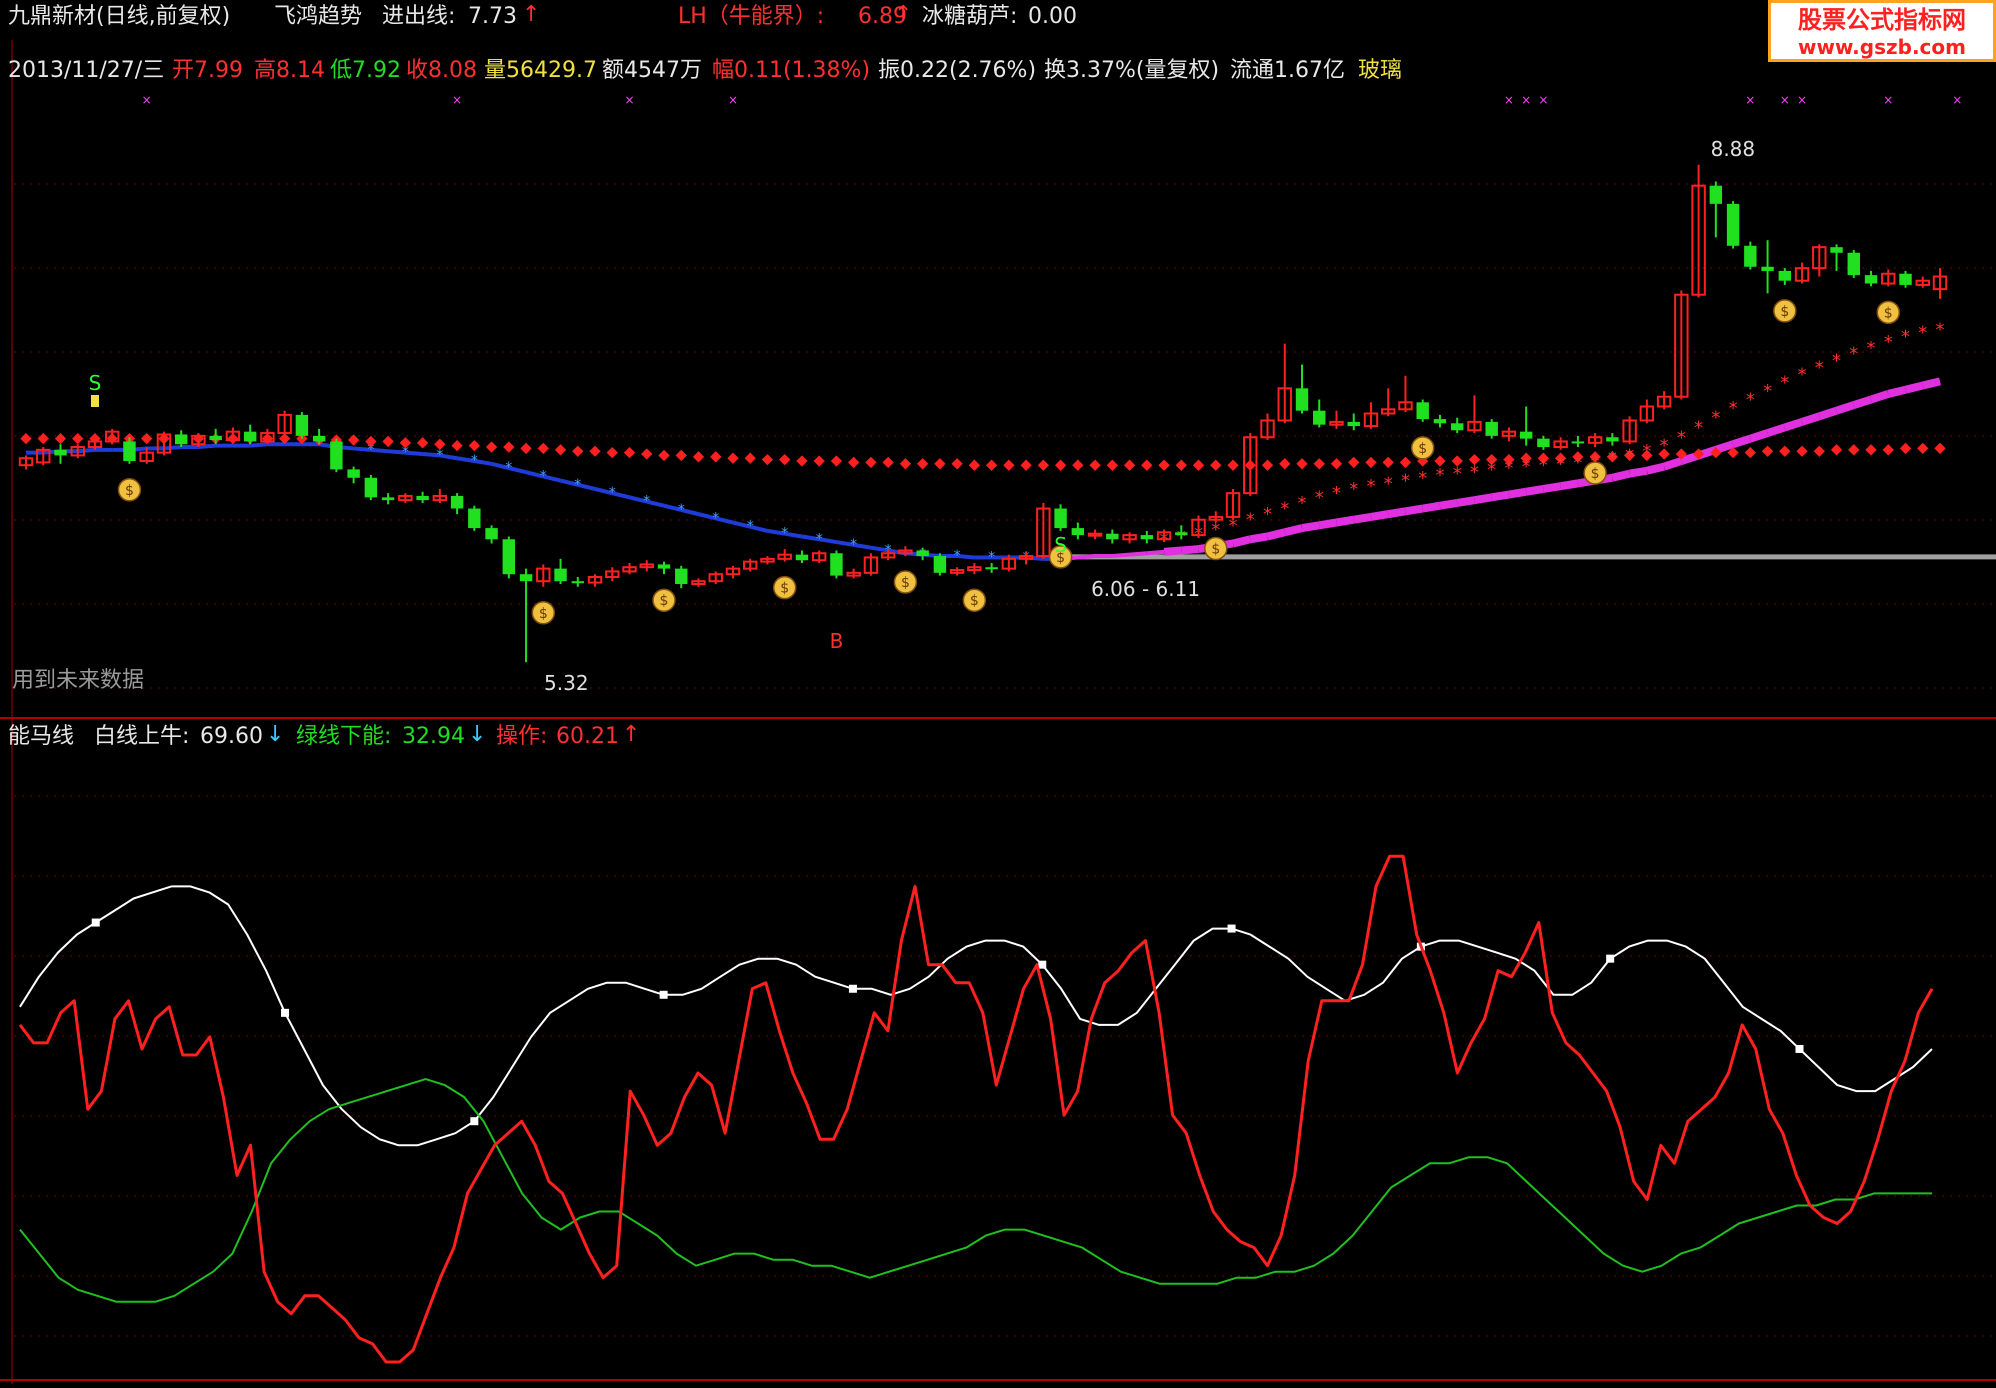  Describe the element at coordinates (94, 401) in the screenshot. I see `sell-arrow-icon` at that location.